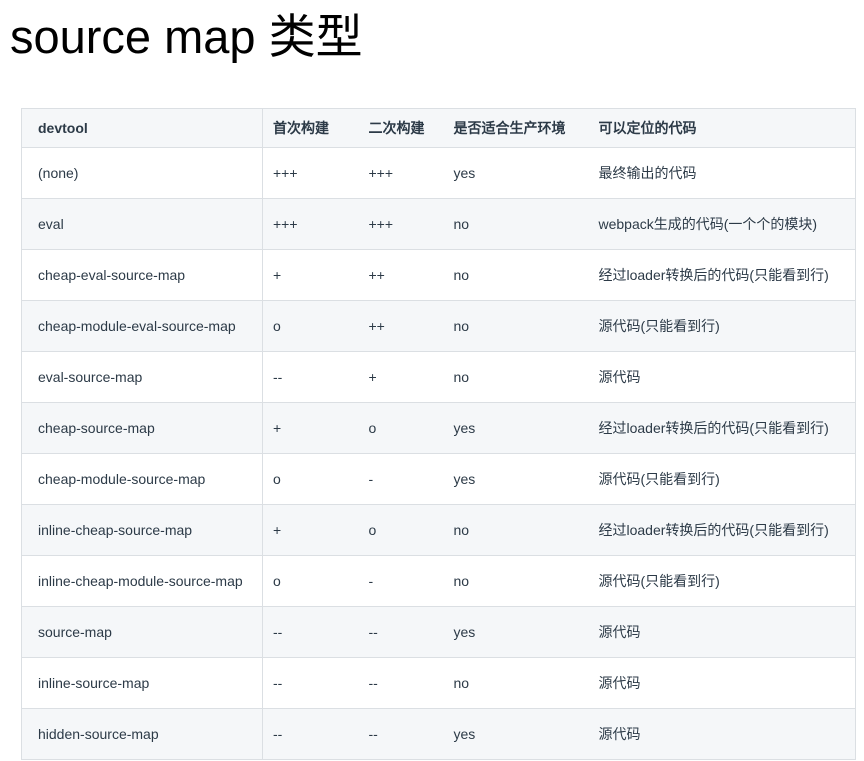  I want to click on cell-devtool: cheap-eval-source-map, so click(142, 275).